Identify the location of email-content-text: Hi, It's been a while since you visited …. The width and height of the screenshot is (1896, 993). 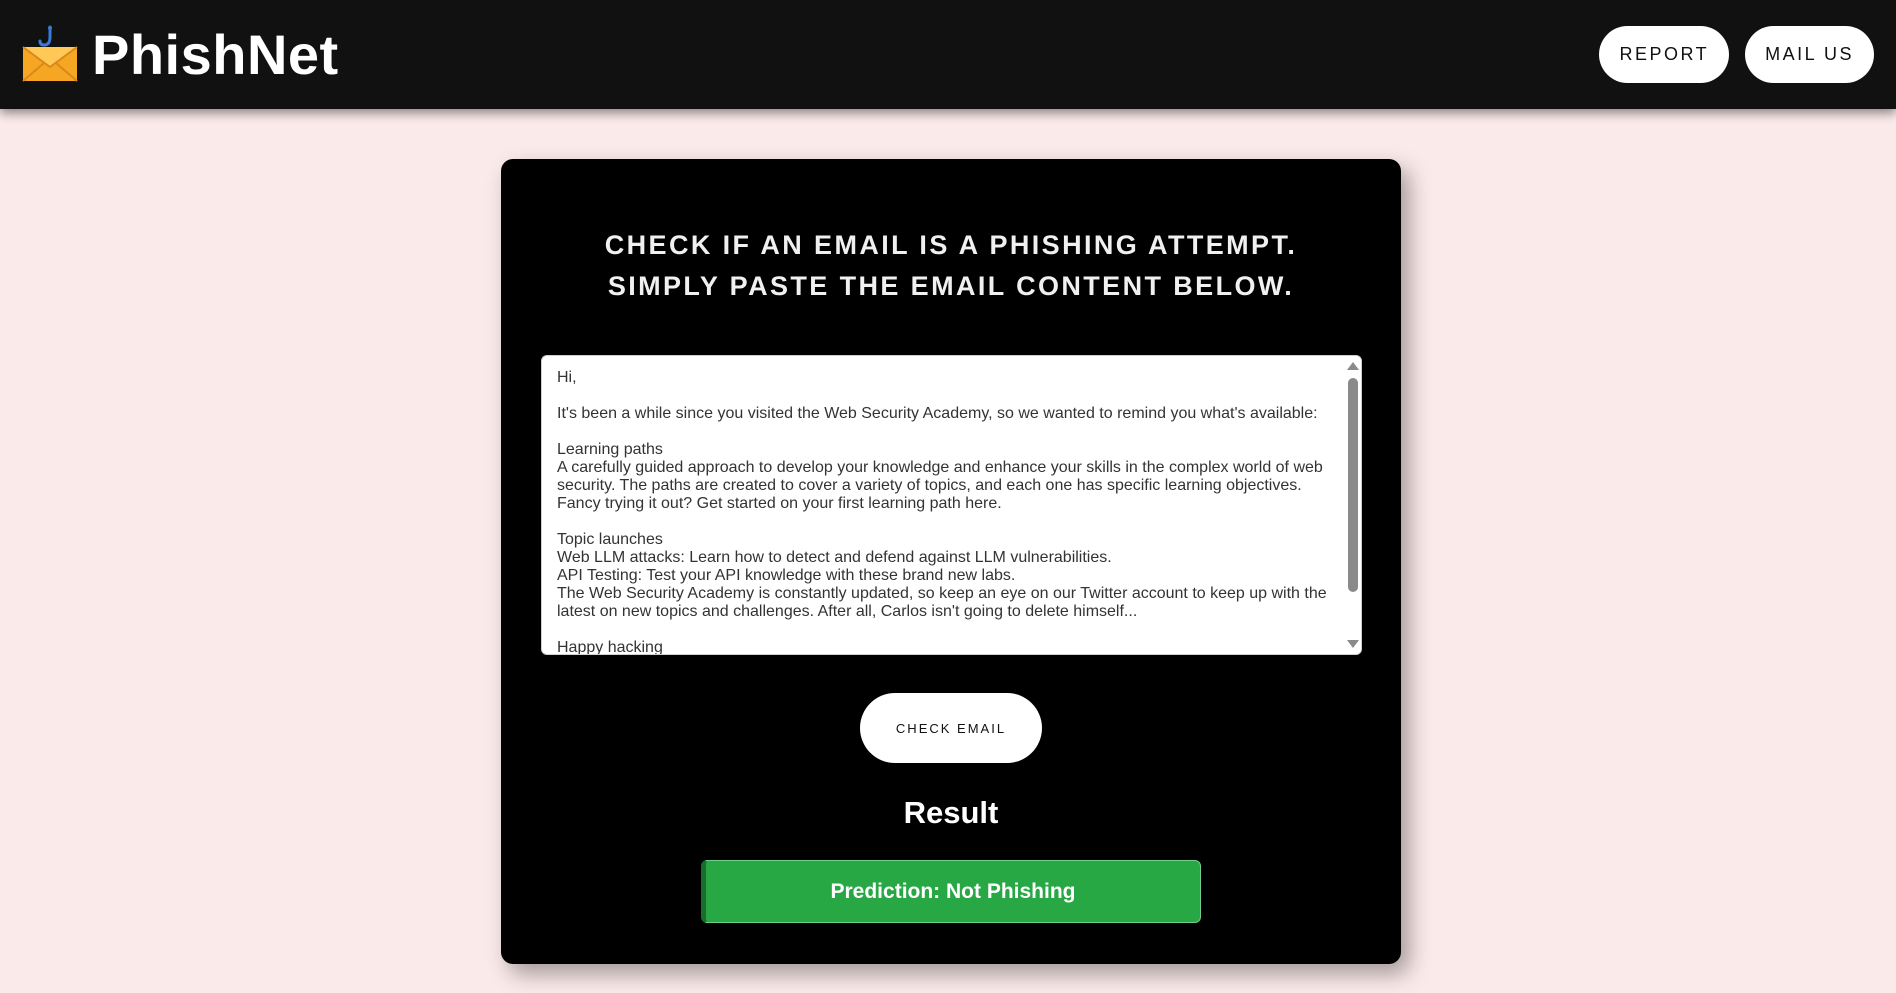
(942, 512).